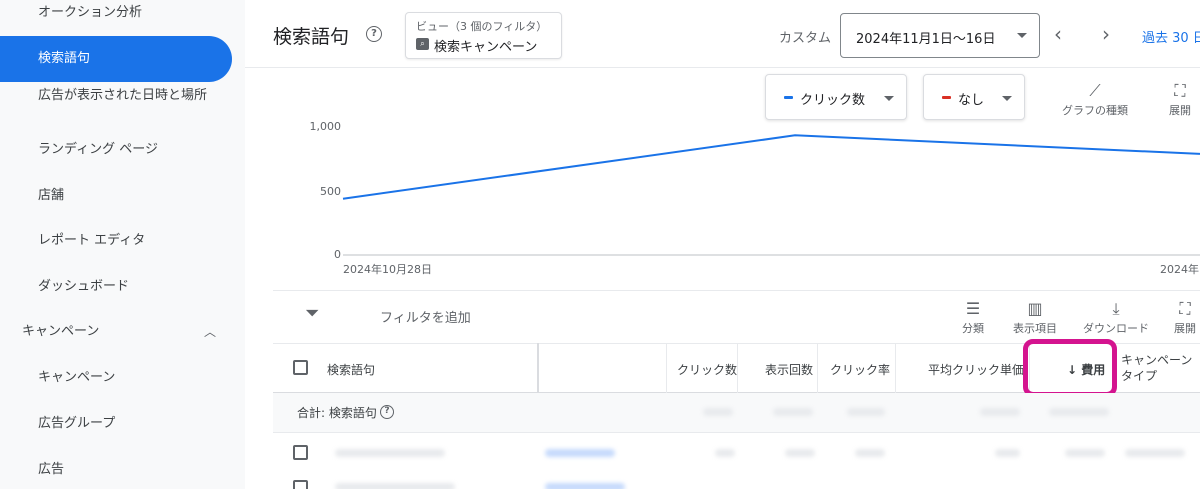 The width and height of the screenshot is (1200, 489). I want to click on download-icon: ⤓, so click(1116, 308).